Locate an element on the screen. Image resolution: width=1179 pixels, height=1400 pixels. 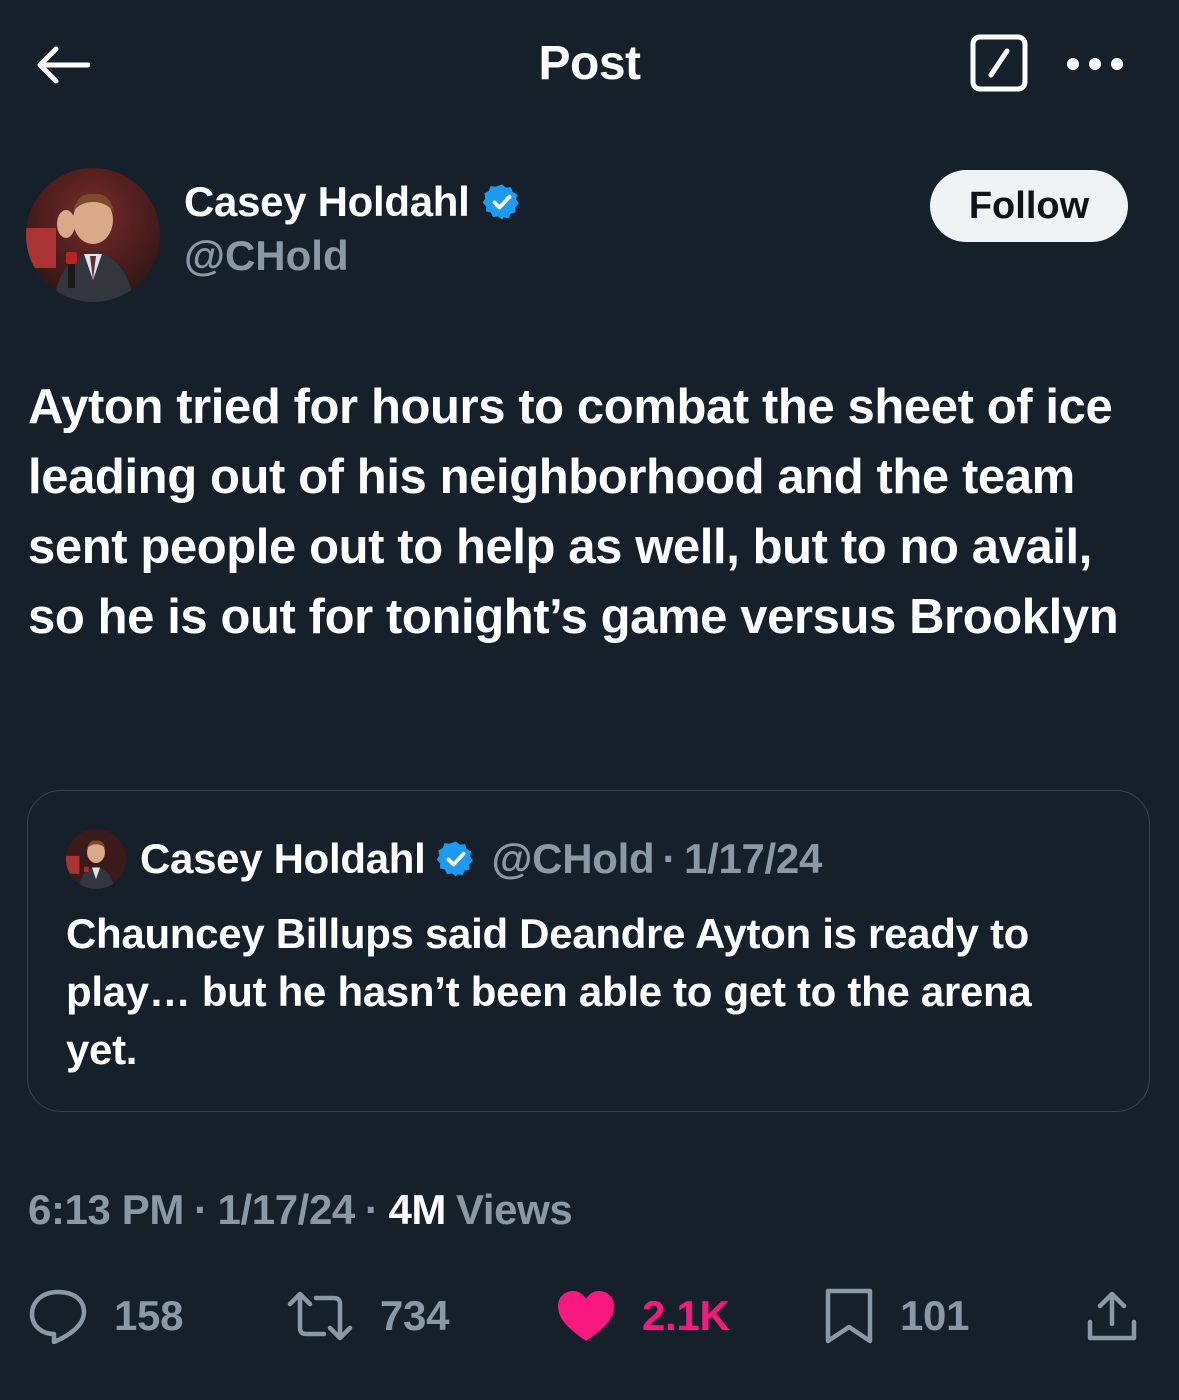
avatar is located at coordinates (93, 235).